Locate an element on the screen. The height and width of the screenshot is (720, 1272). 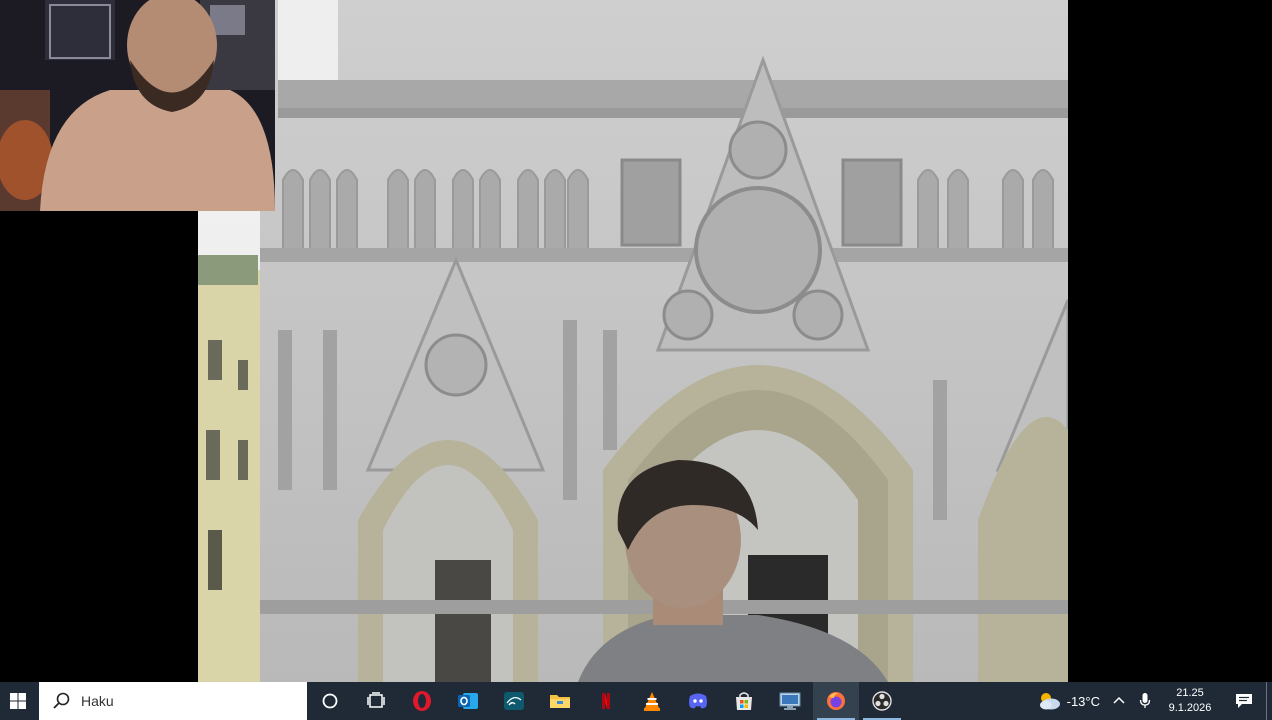
remote-desktop-button is located at coordinates (790, 701).